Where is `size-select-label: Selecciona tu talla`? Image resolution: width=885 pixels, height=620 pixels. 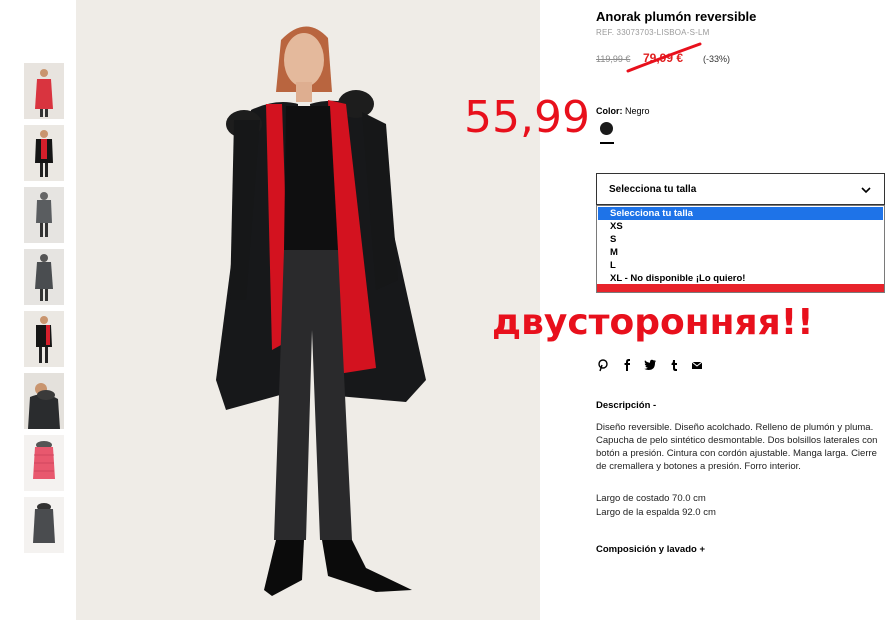
size-select-label: Selecciona tu talla is located at coordinates (653, 189).